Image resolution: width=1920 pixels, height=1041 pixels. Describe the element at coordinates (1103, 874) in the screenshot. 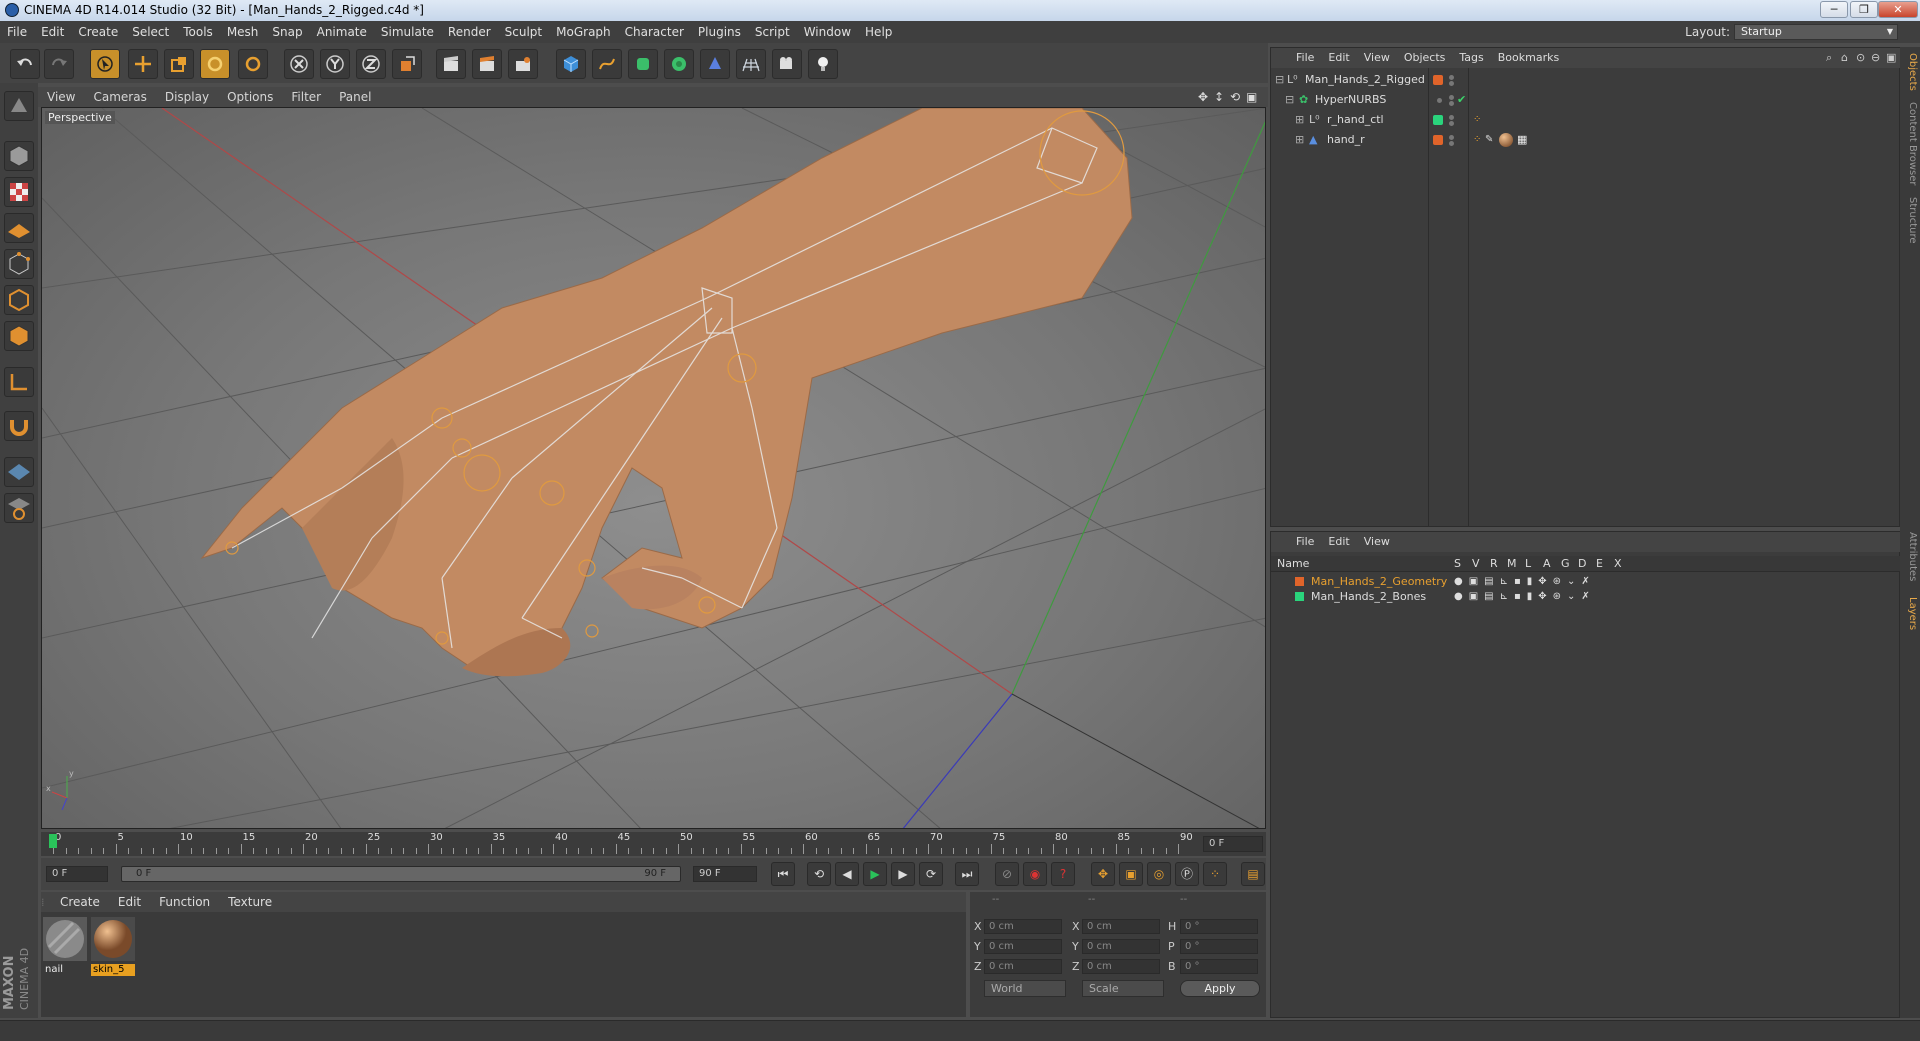

I see `key-position-button: ✥` at that location.